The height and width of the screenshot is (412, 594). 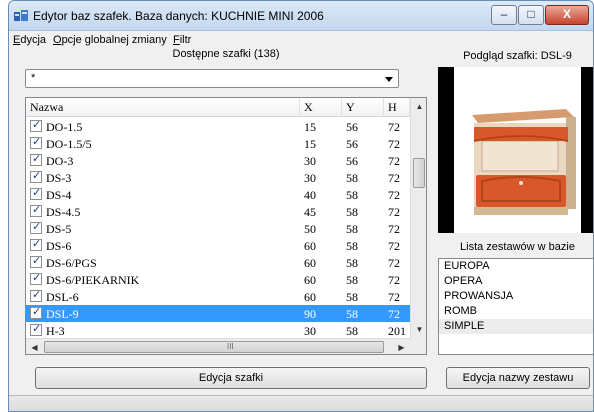 What do you see at coordinates (59, 195) in the screenshot?
I see `cell-name: DS-4` at bounding box center [59, 195].